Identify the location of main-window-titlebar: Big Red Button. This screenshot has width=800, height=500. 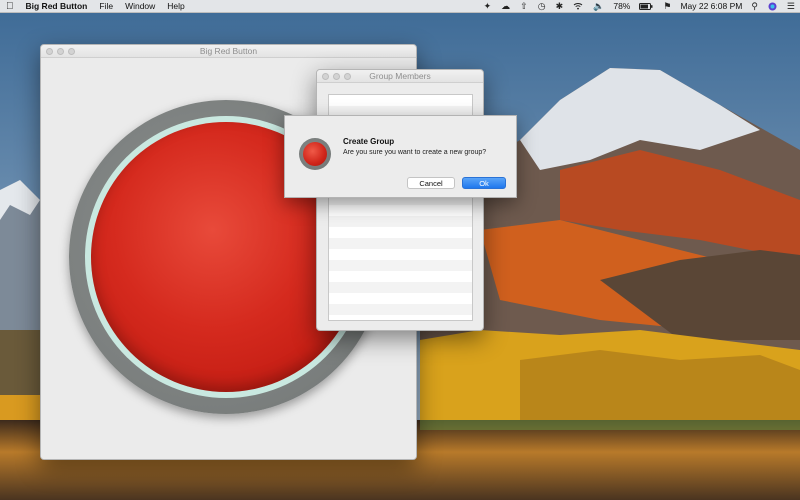
(228, 51).